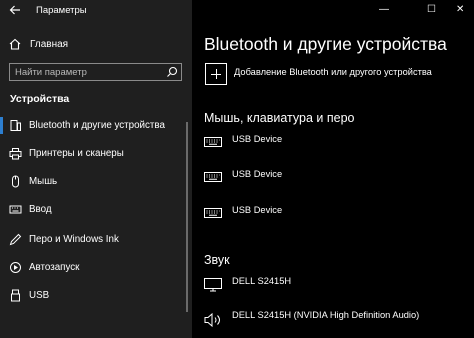 This screenshot has width=474, height=338. What do you see at coordinates (96, 11) in the screenshot?
I see `title-bar: Параметры` at bounding box center [96, 11].